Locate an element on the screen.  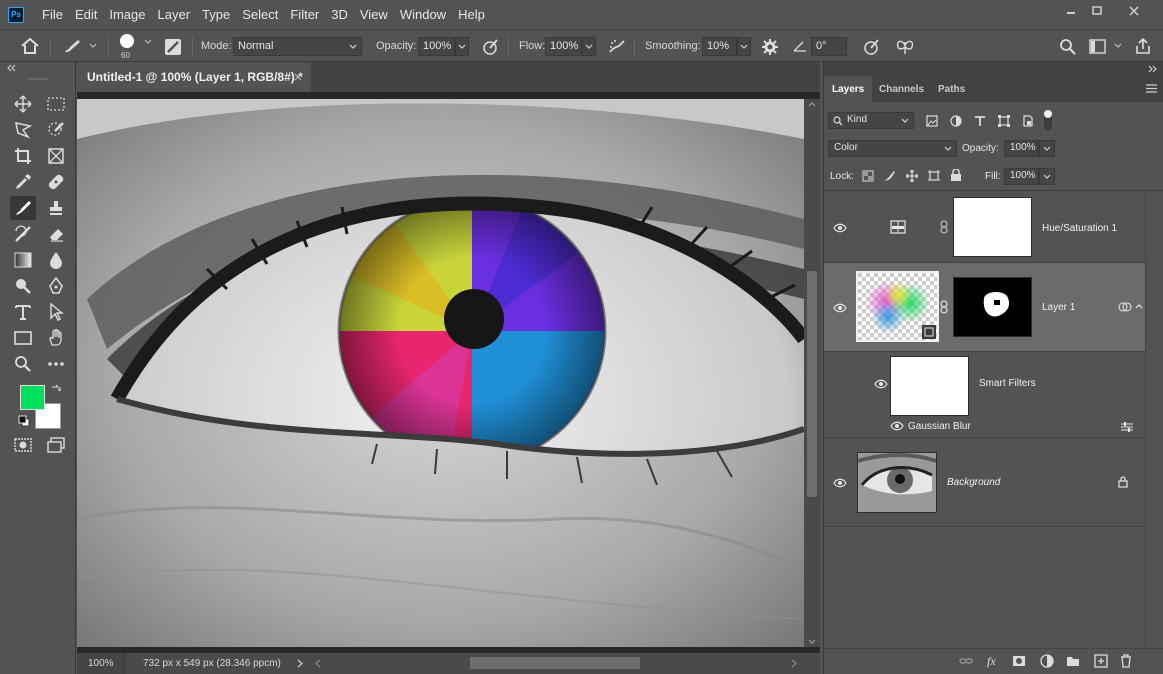
filter-type-icon is located at coordinates (980, 121).